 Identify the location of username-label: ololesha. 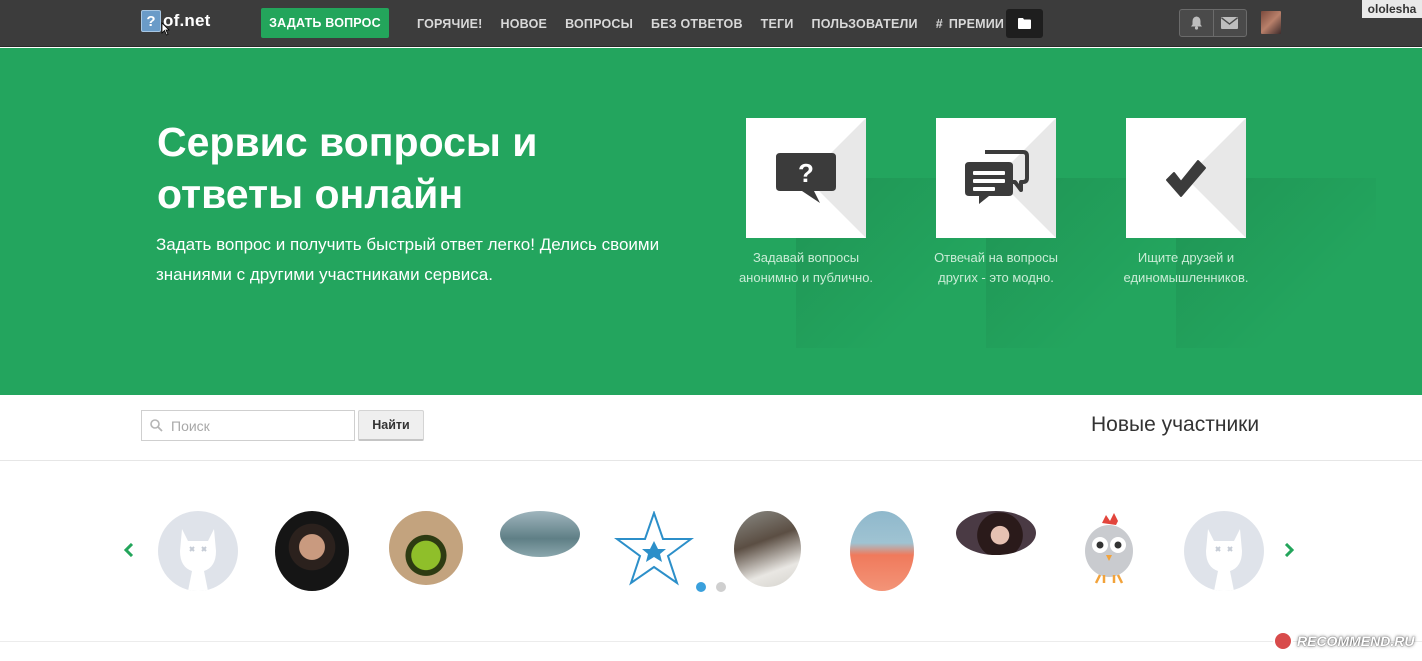
(1392, 9).